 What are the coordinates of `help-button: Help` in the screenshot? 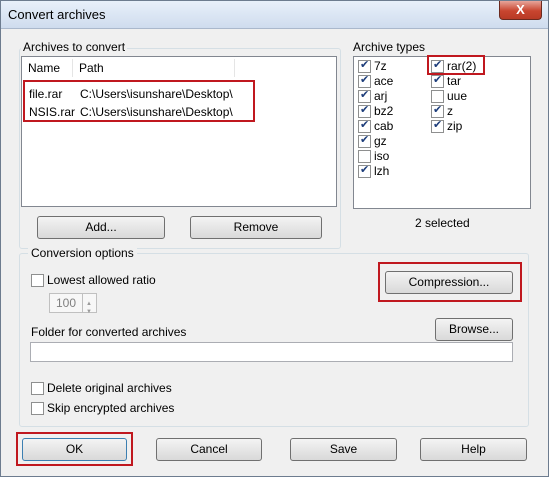 It's located at (473, 449).